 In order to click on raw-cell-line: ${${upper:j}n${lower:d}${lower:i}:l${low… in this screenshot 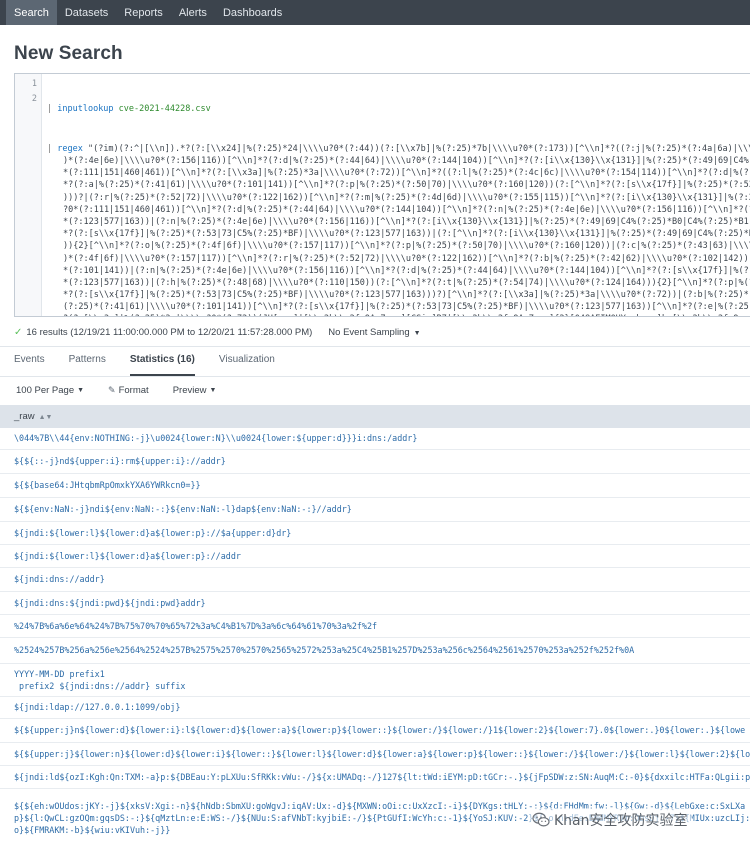, I will do `click(380, 730)`.